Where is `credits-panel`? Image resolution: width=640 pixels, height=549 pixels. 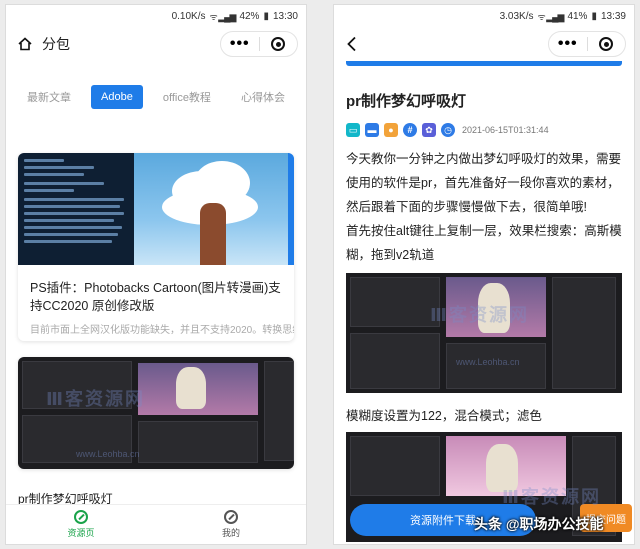
credits-panel is located at coordinates (76, 209).